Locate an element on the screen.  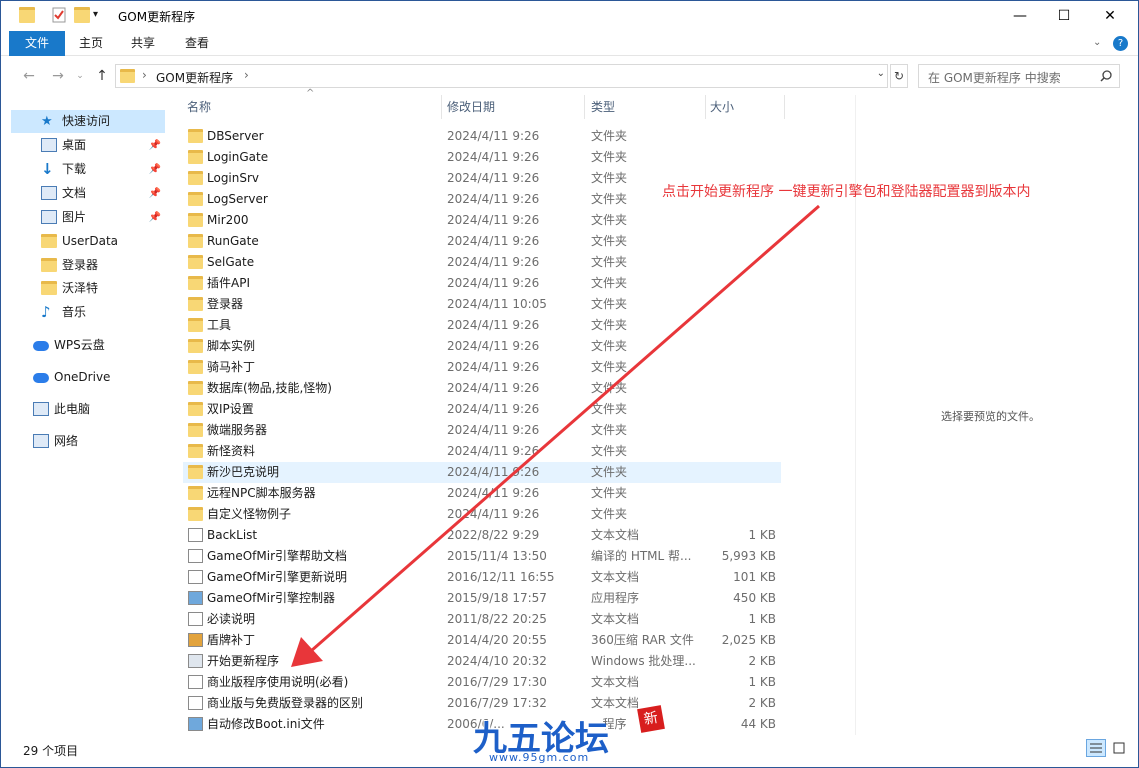
forum-watermark: 九五论坛 www.95gm.com 新 is located at coordinates (569, 735).